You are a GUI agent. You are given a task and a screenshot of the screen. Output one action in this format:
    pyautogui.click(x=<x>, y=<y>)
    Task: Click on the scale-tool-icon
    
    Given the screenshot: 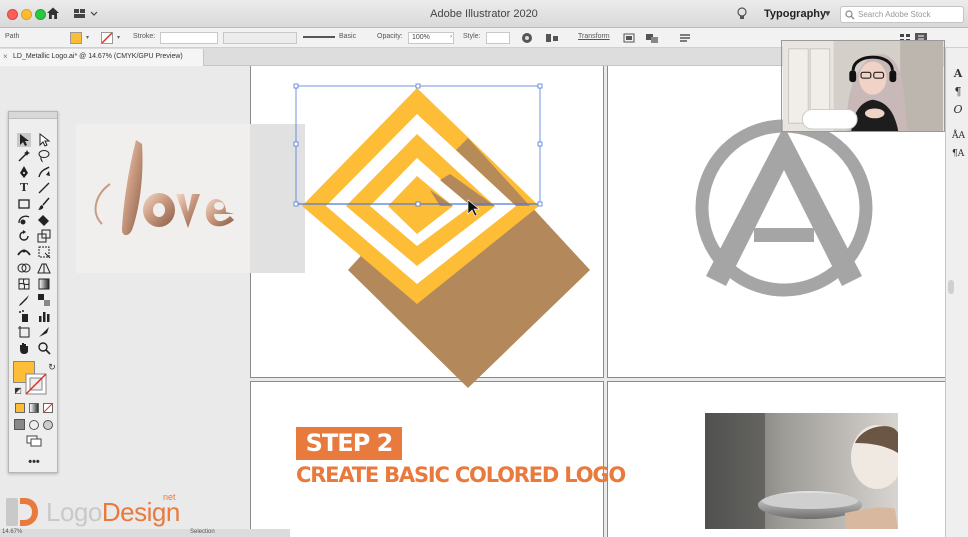 What is the action you would take?
    pyautogui.click(x=44, y=236)
    